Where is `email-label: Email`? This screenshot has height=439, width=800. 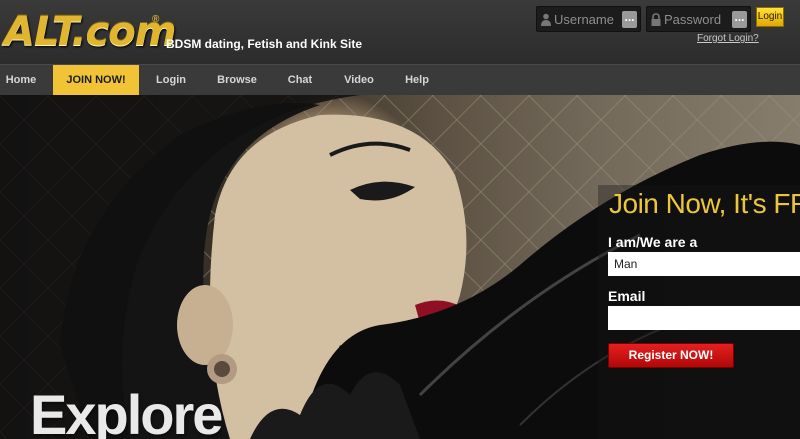
email-label: Email is located at coordinates (627, 296).